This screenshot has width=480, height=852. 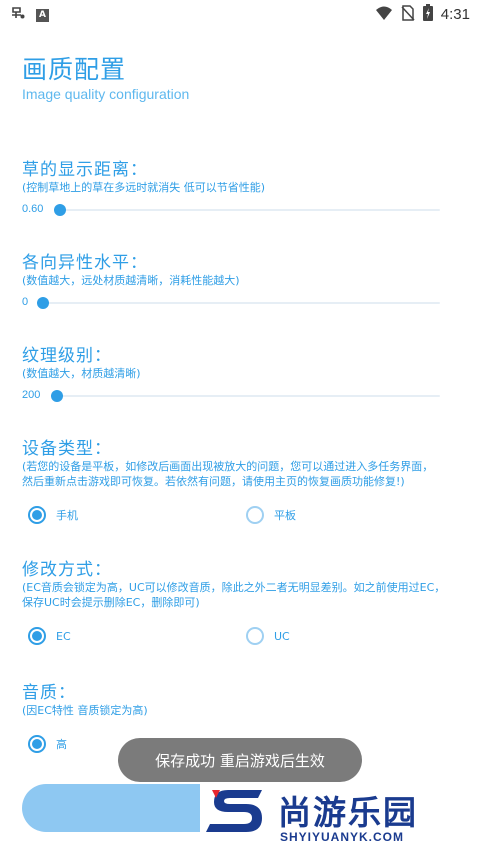 I want to click on device-type-desc-line1: (若您的设备是平板，如修改后画面出现被放大的问题，您可以通过进入多任务界面，, so click(x=228, y=466).